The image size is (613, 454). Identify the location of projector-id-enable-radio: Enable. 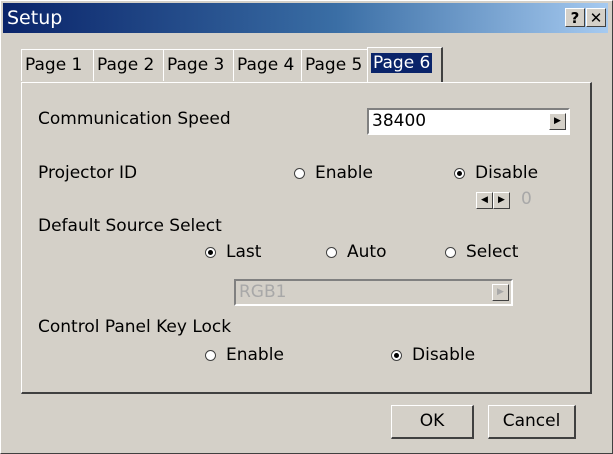
(333, 173).